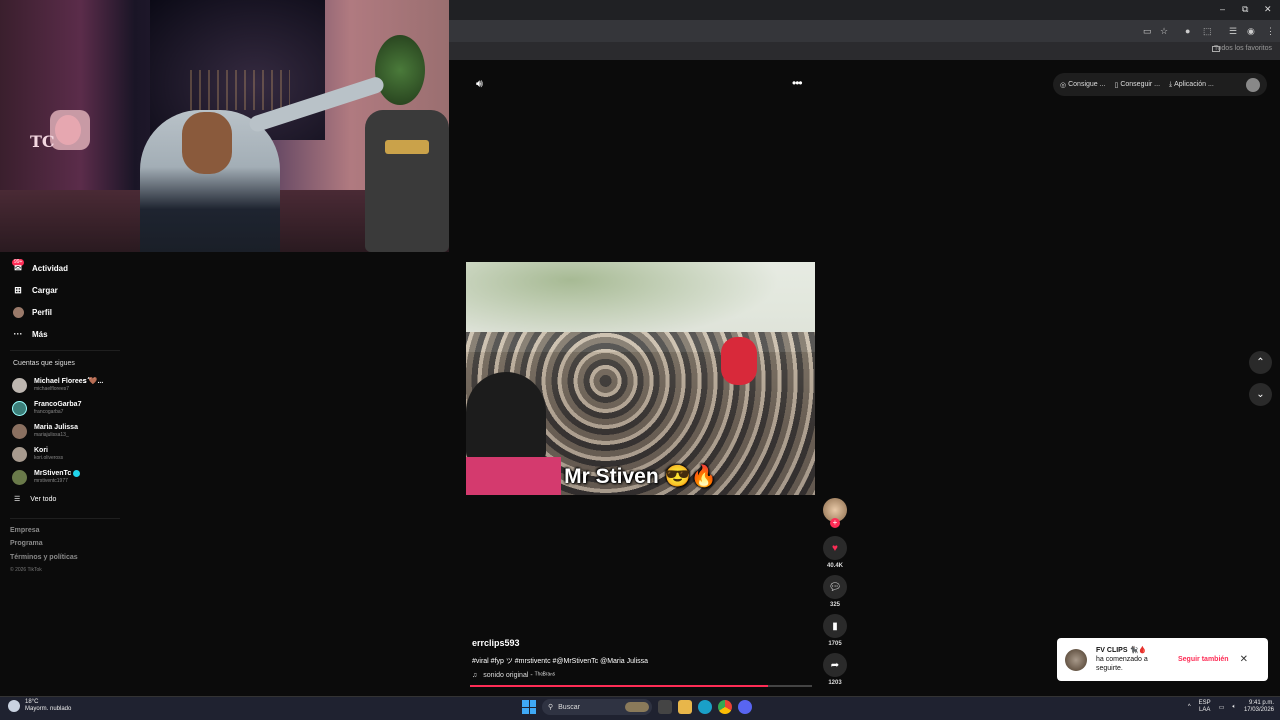 This screenshot has height=720, width=1280. Describe the element at coordinates (1251, 31) in the screenshot. I see `profile-avatar-icon: ◉` at that location.